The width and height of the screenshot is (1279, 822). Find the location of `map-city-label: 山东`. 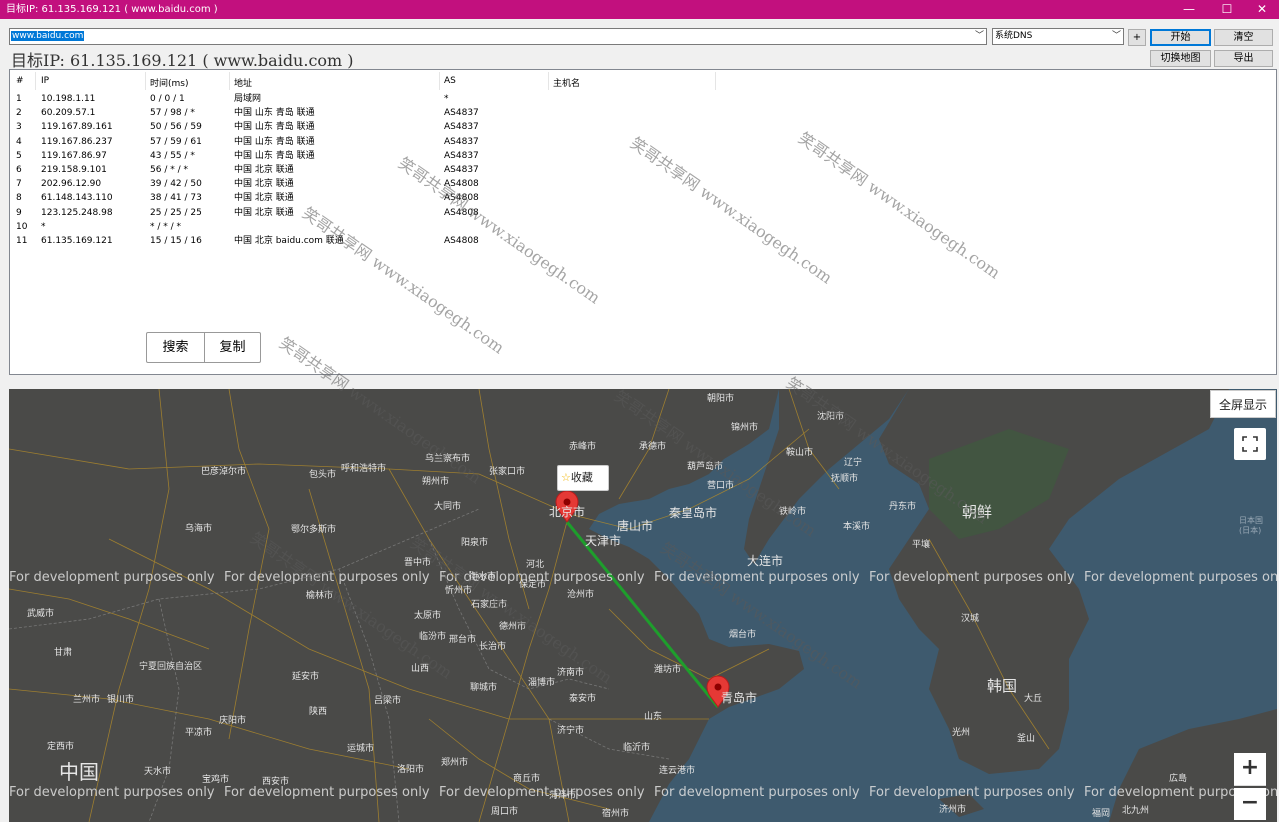

map-city-label: 山东 is located at coordinates (653, 716).